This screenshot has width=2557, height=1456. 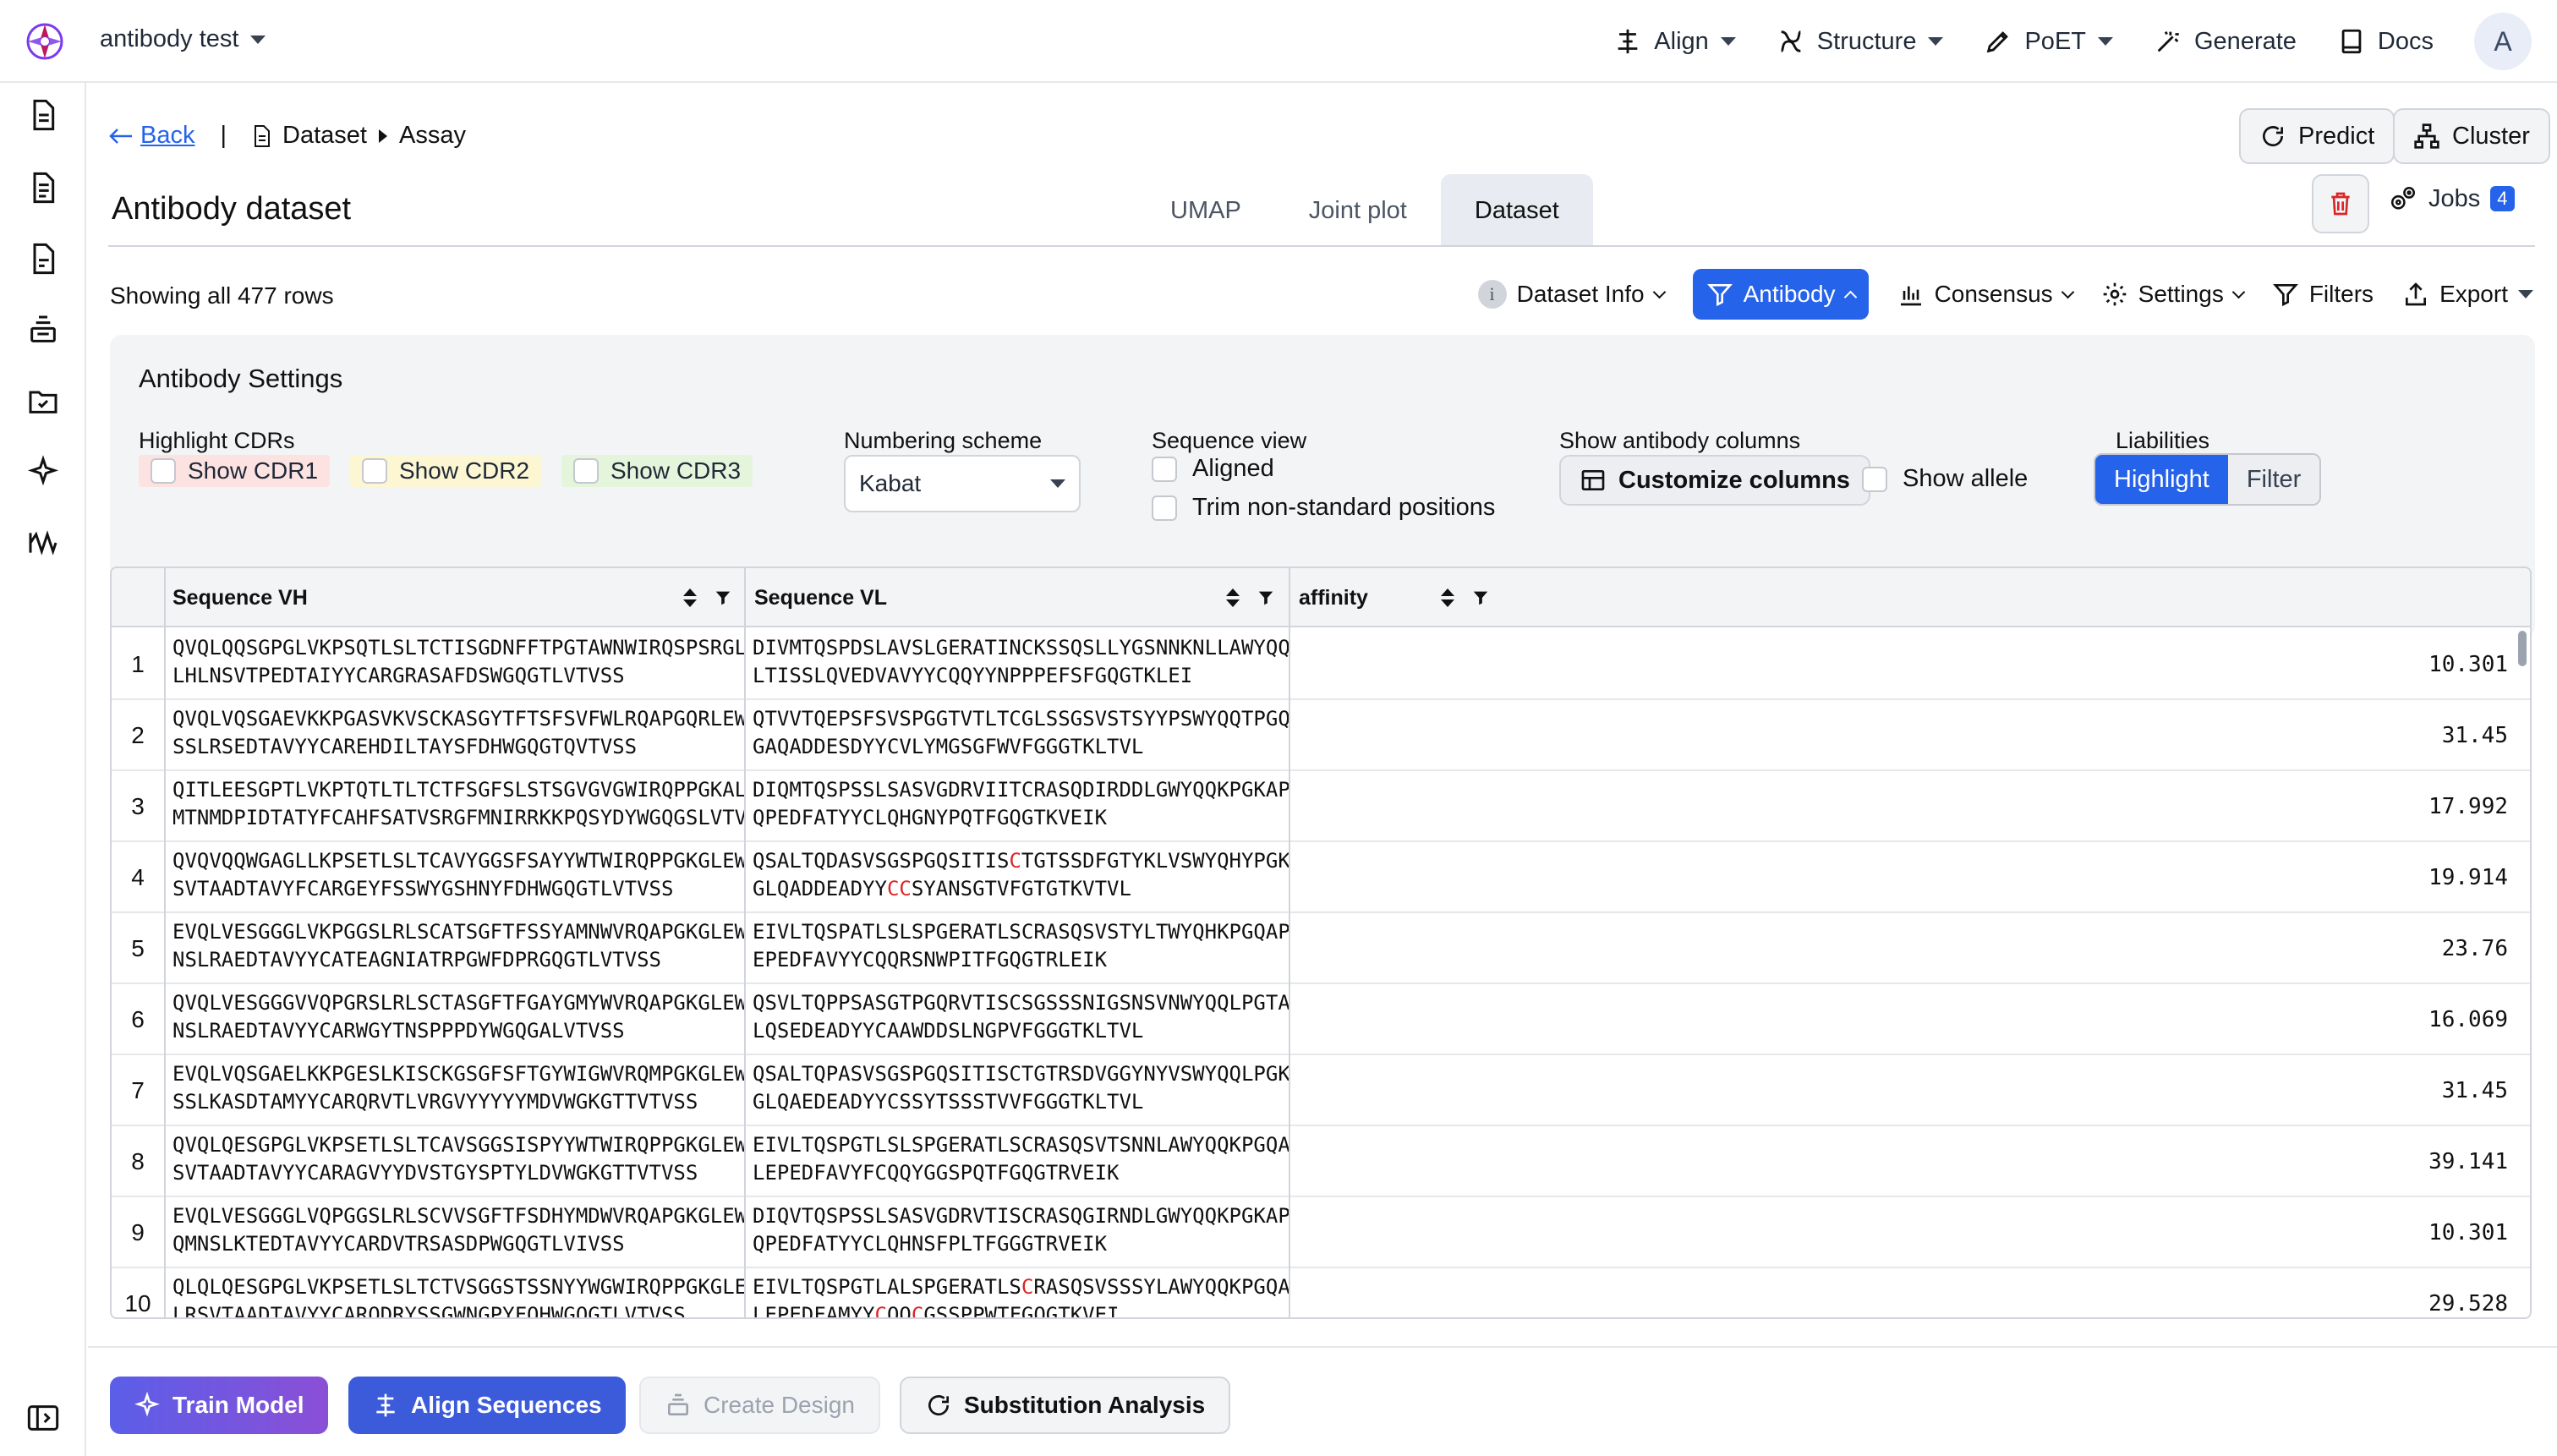 What do you see at coordinates (1516, 211) in the screenshot?
I see `tab-dataset: Dataset` at bounding box center [1516, 211].